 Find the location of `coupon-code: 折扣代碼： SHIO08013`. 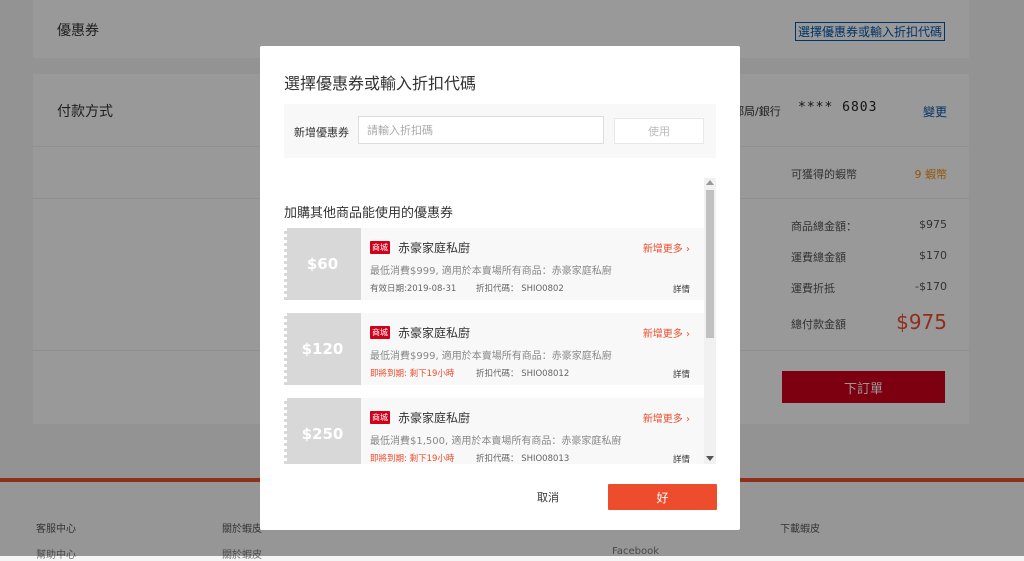

coupon-code: 折扣代碼： SHIO08013 is located at coordinates (523, 459).